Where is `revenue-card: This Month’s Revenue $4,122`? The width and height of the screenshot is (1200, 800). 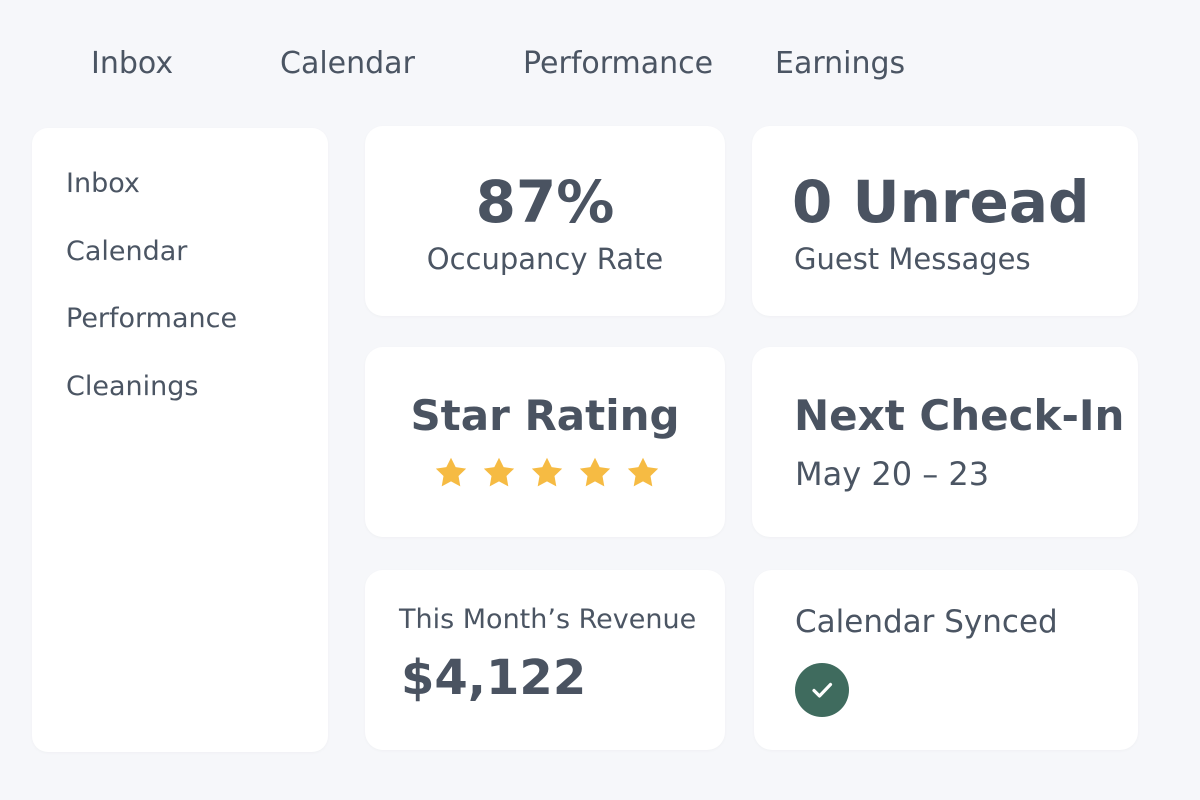 revenue-card: This Month’s Revenue $4,122 is located at coordinates (545, 660).